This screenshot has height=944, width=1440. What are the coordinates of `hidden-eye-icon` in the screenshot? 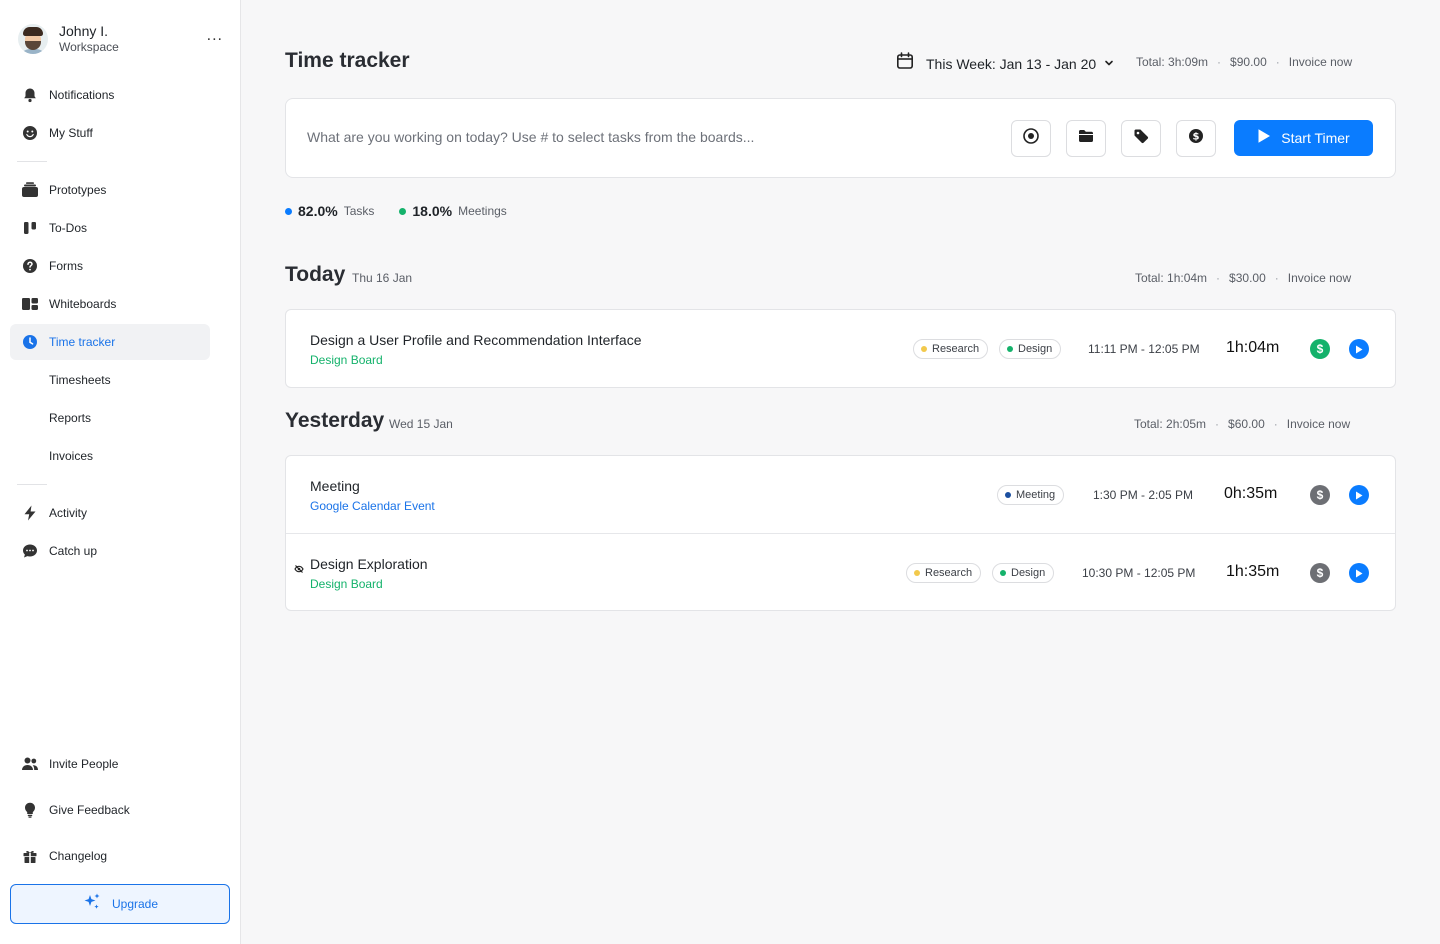 It's located at (299, 570).